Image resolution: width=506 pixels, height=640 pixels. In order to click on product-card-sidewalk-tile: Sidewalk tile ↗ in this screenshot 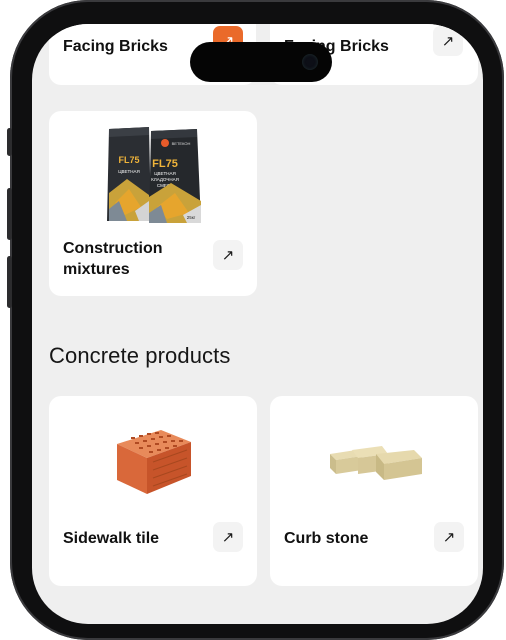, I will do `click(153, 491)`.